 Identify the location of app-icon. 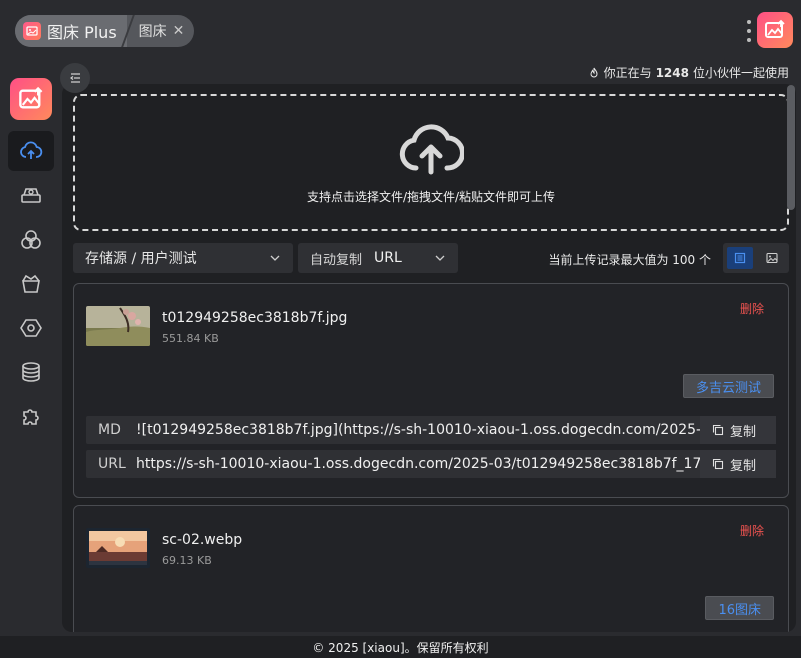
(32, 31).